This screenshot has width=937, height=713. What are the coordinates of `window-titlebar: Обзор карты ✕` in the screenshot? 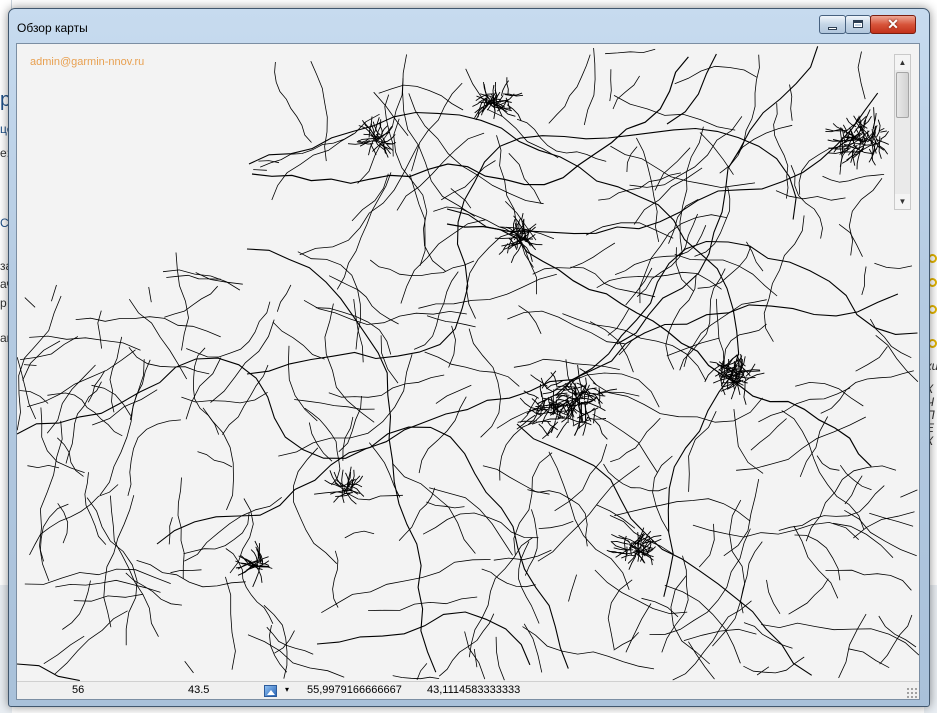 It's located at (469, 26).